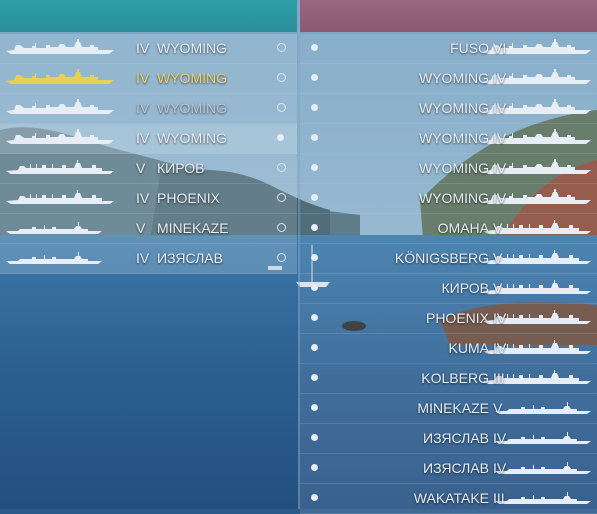  Describe the element at coordinates (448, 49) in the screenshot. I see `enemy-row: VI FUSO` at that location.